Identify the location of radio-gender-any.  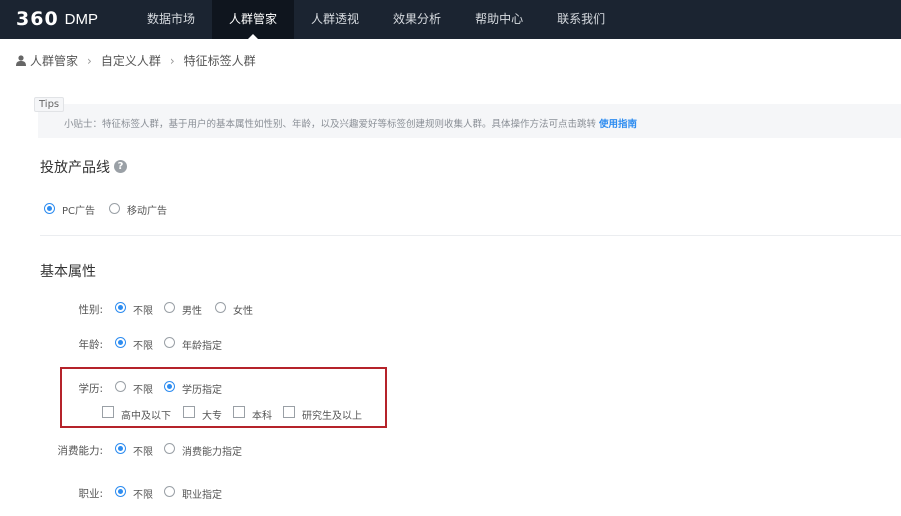
(120, 307).